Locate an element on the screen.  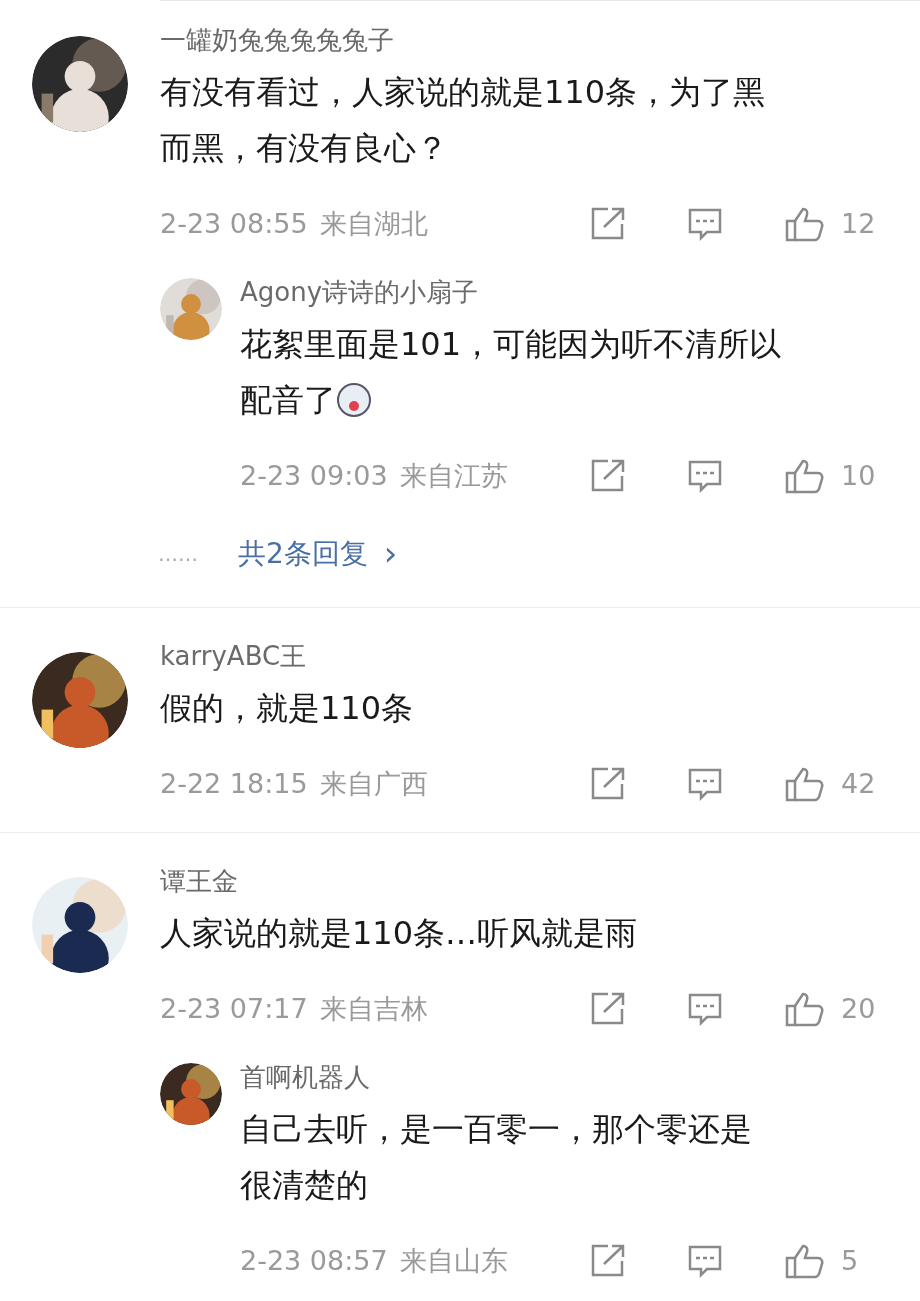
username: karryABC王 is located at coordinates (525, 656).